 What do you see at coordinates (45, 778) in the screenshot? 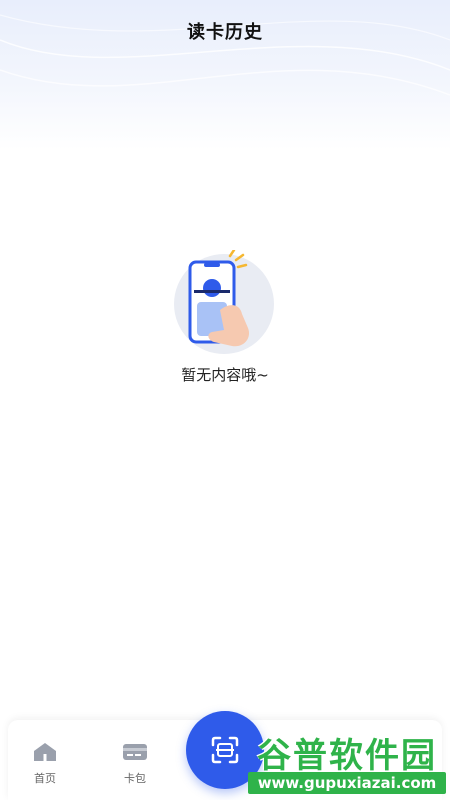
I see `nav-item-label: 首页` at bounding box center [45, 778].